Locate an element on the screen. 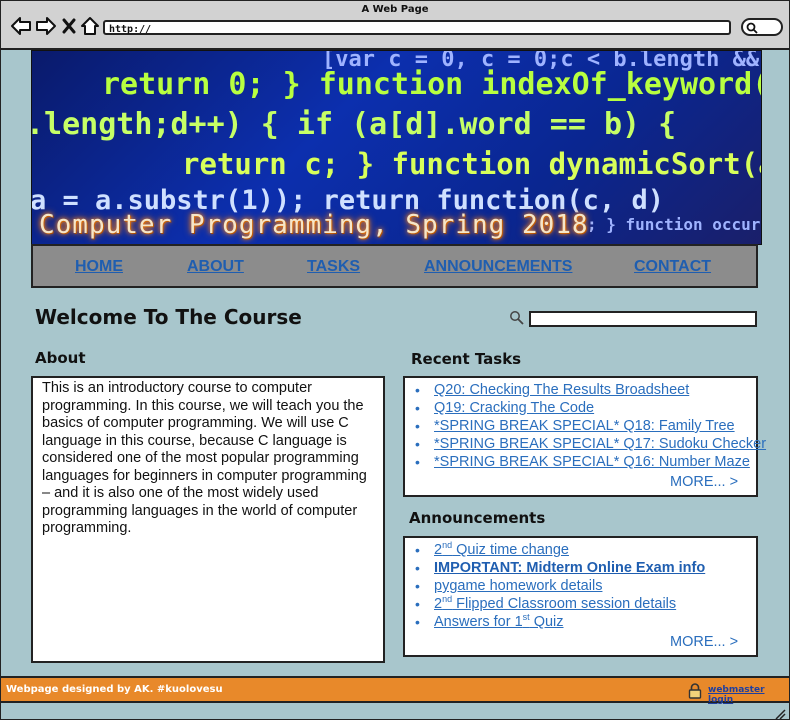 The width and height of the screenshot is (790, 724). announcement-link: pygame homework details is located at coordinates (518, 586).